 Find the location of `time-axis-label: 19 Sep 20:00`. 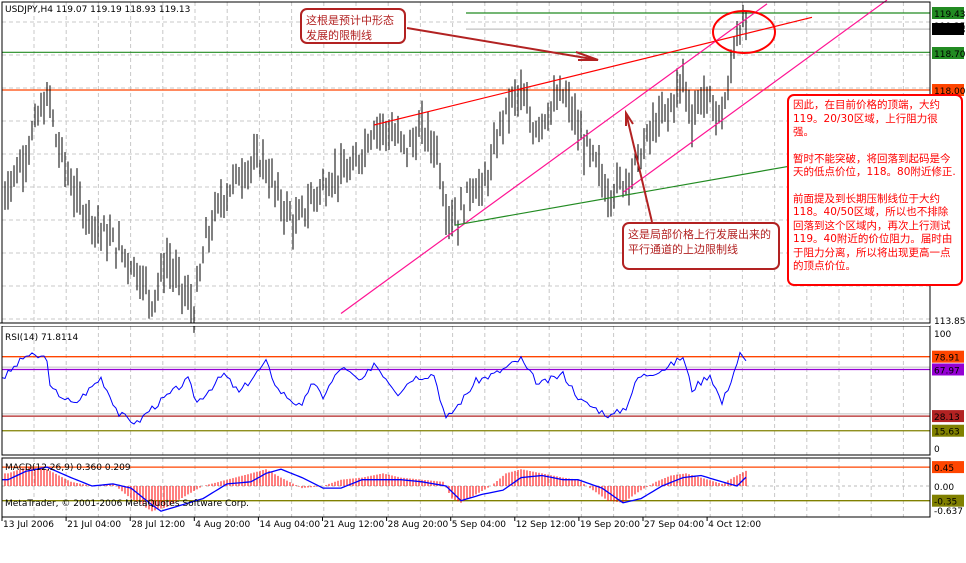

time-axis-label: 19 Sep 20:00 is located at coordinates (610, 525).